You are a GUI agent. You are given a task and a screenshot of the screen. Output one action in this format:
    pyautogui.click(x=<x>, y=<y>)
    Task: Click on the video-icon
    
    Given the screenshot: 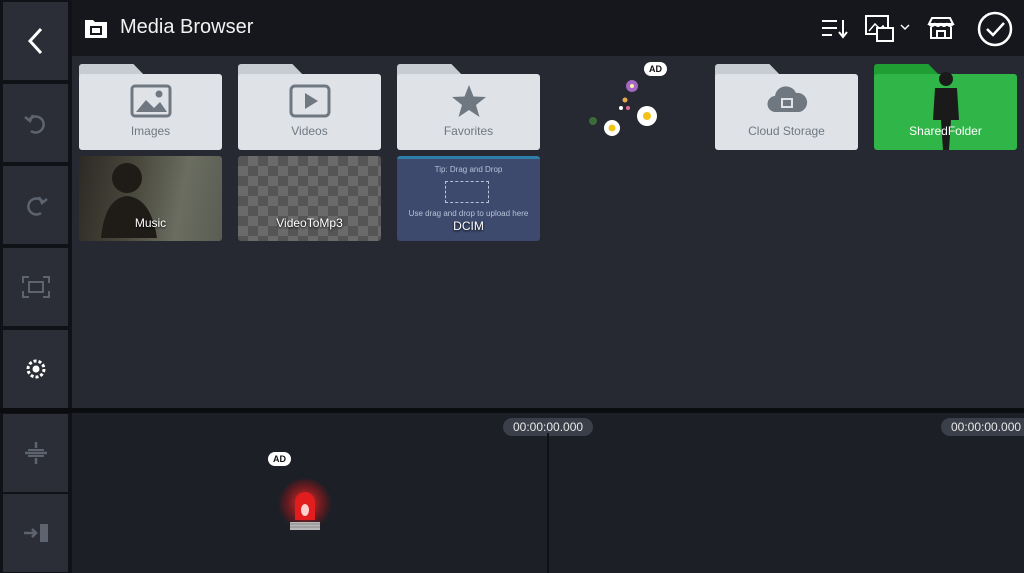 What is the action you would take?
    pyautogui.click(x=309, y=101)
    